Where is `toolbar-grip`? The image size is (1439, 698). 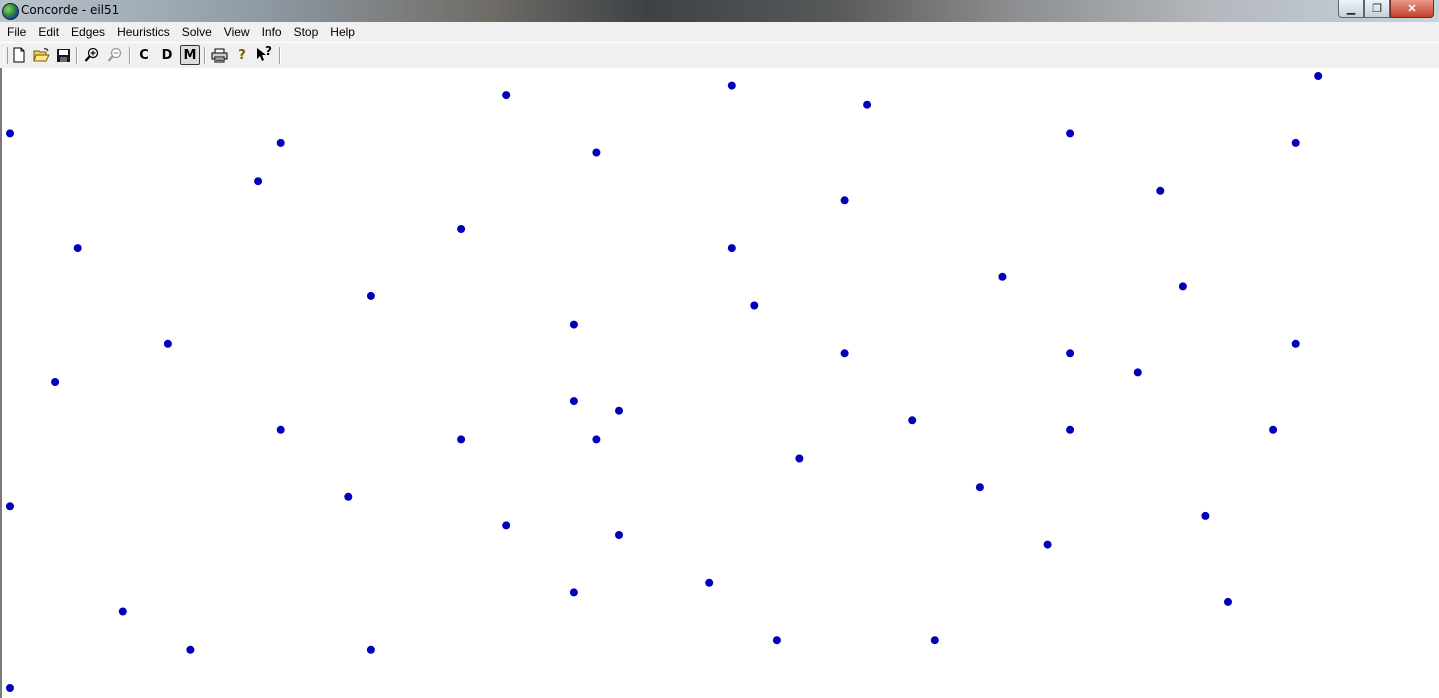 toolbar-grip is located at coordinates (5, 55).